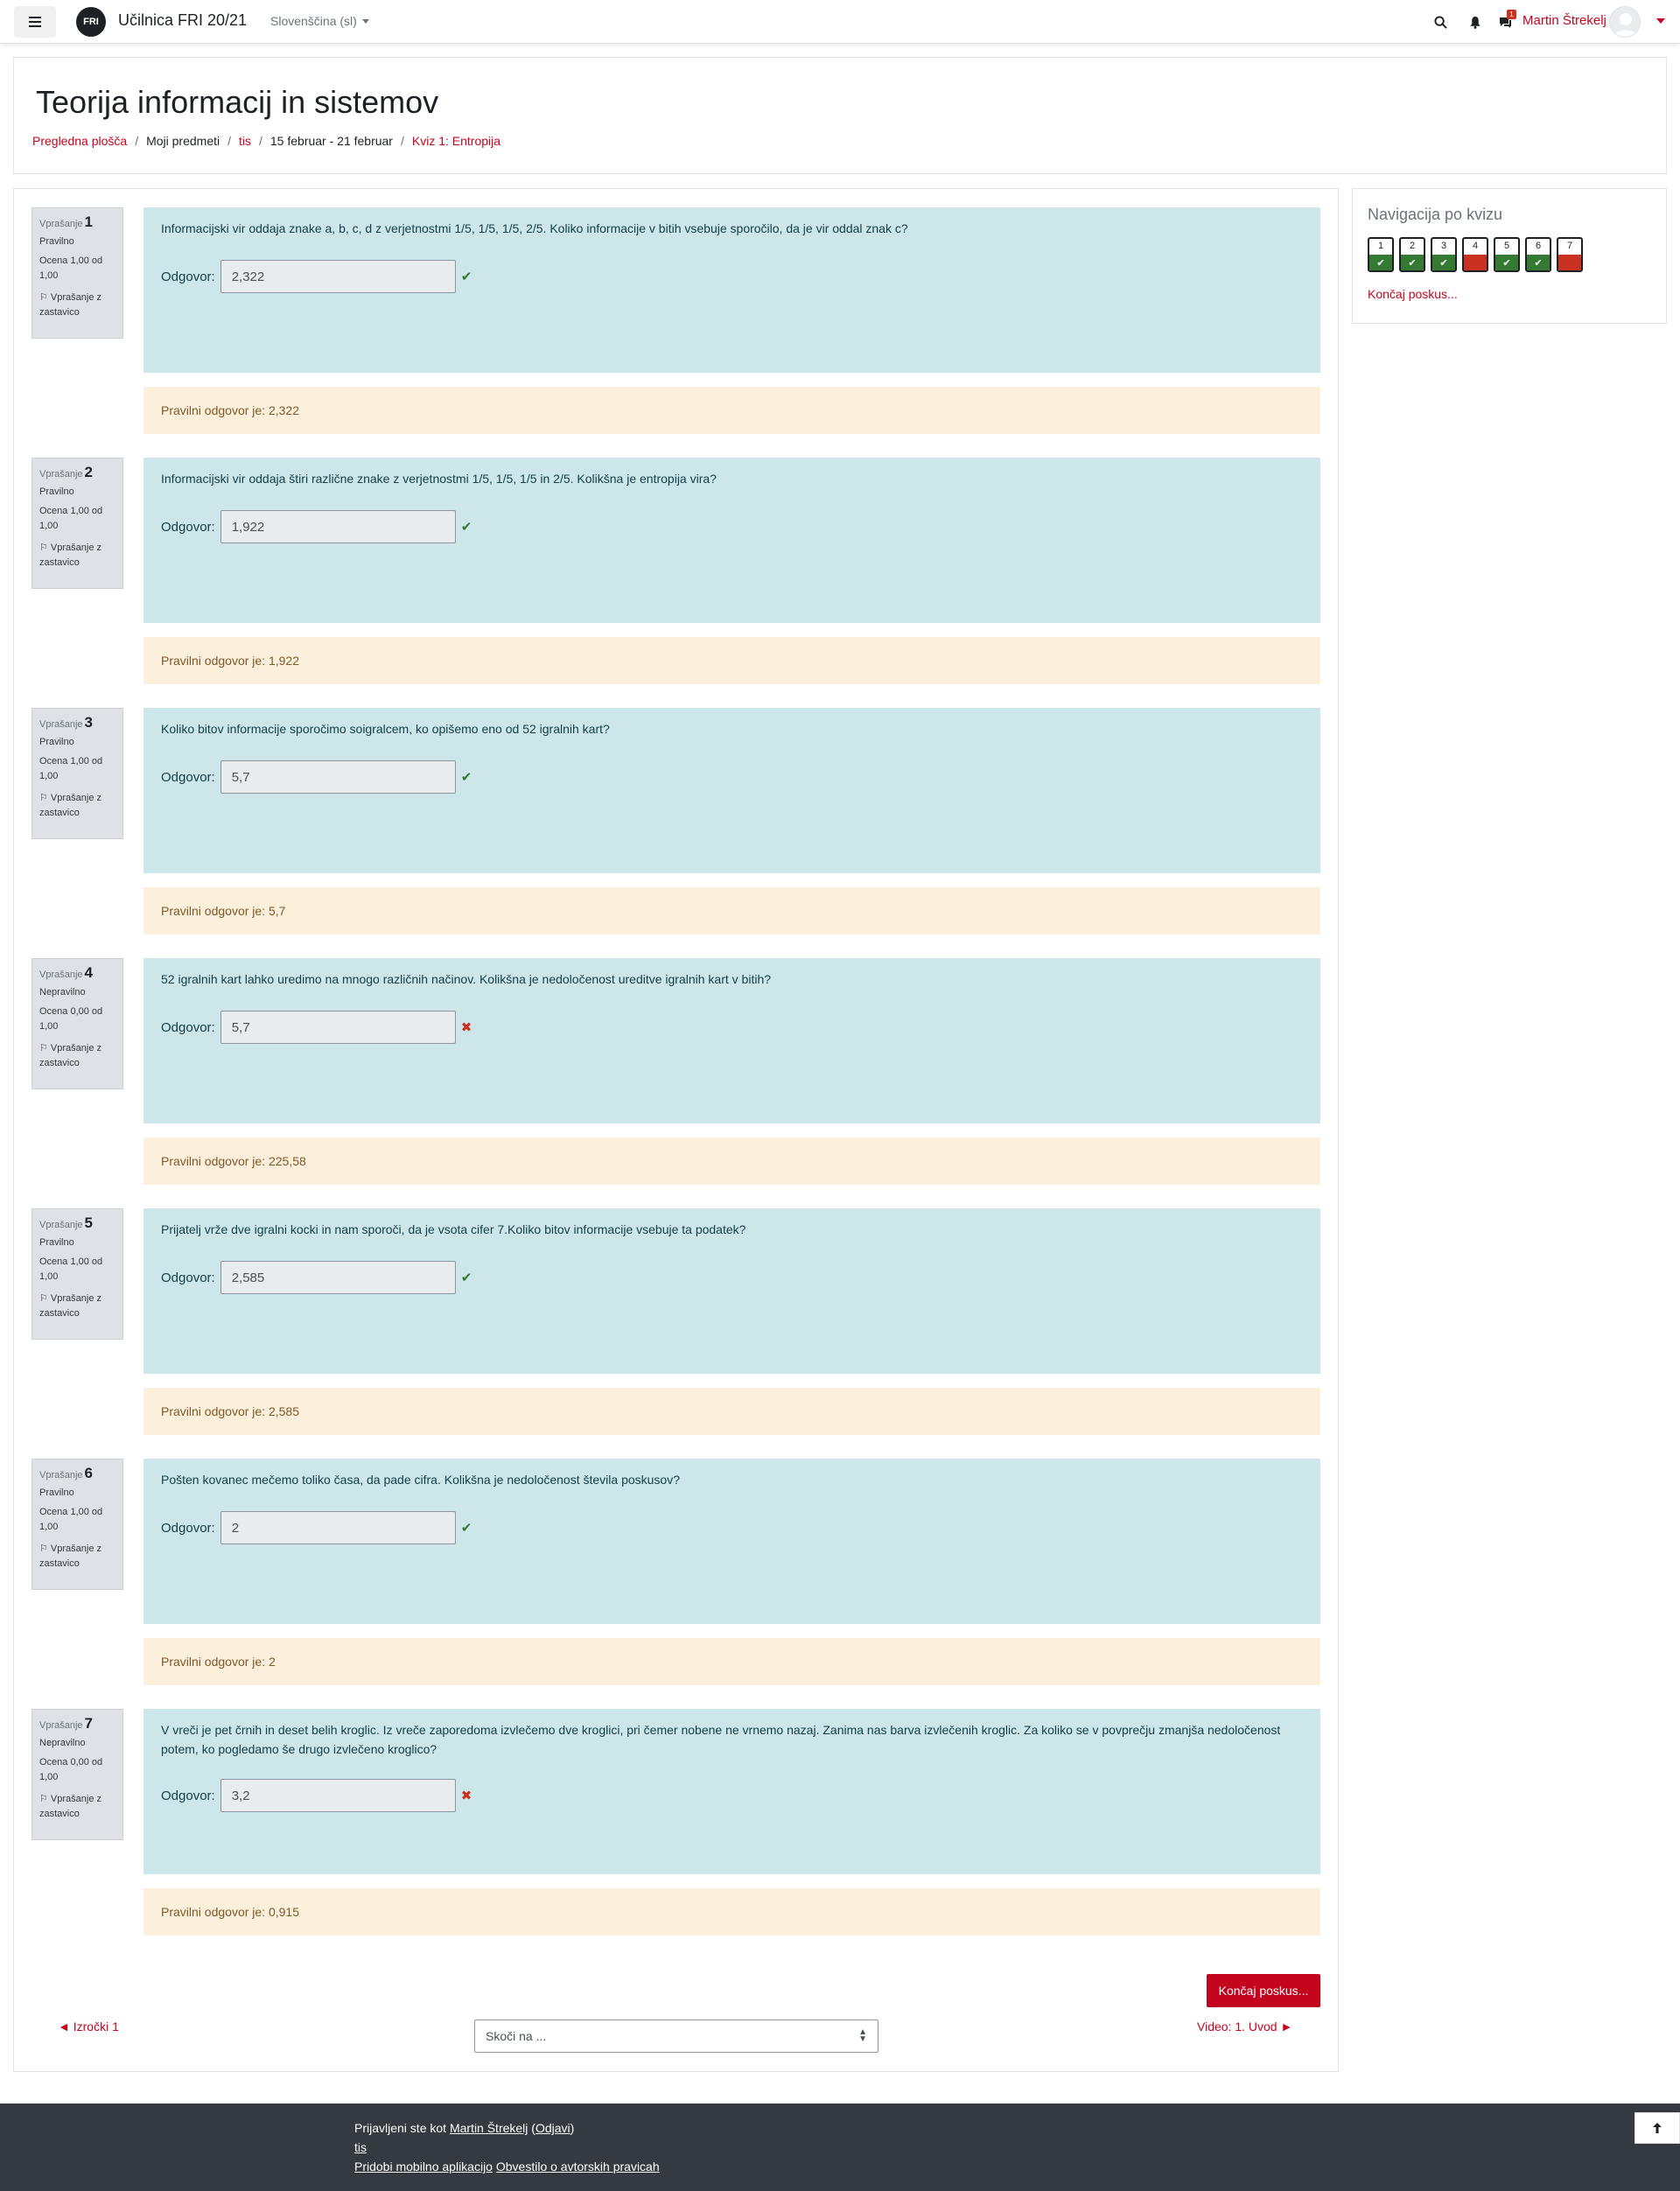 This screenshot has width=1680, height=2191. I want to click on right-answer-feedback: Pravilni odgovor je: 5,7, so click(732, 910).